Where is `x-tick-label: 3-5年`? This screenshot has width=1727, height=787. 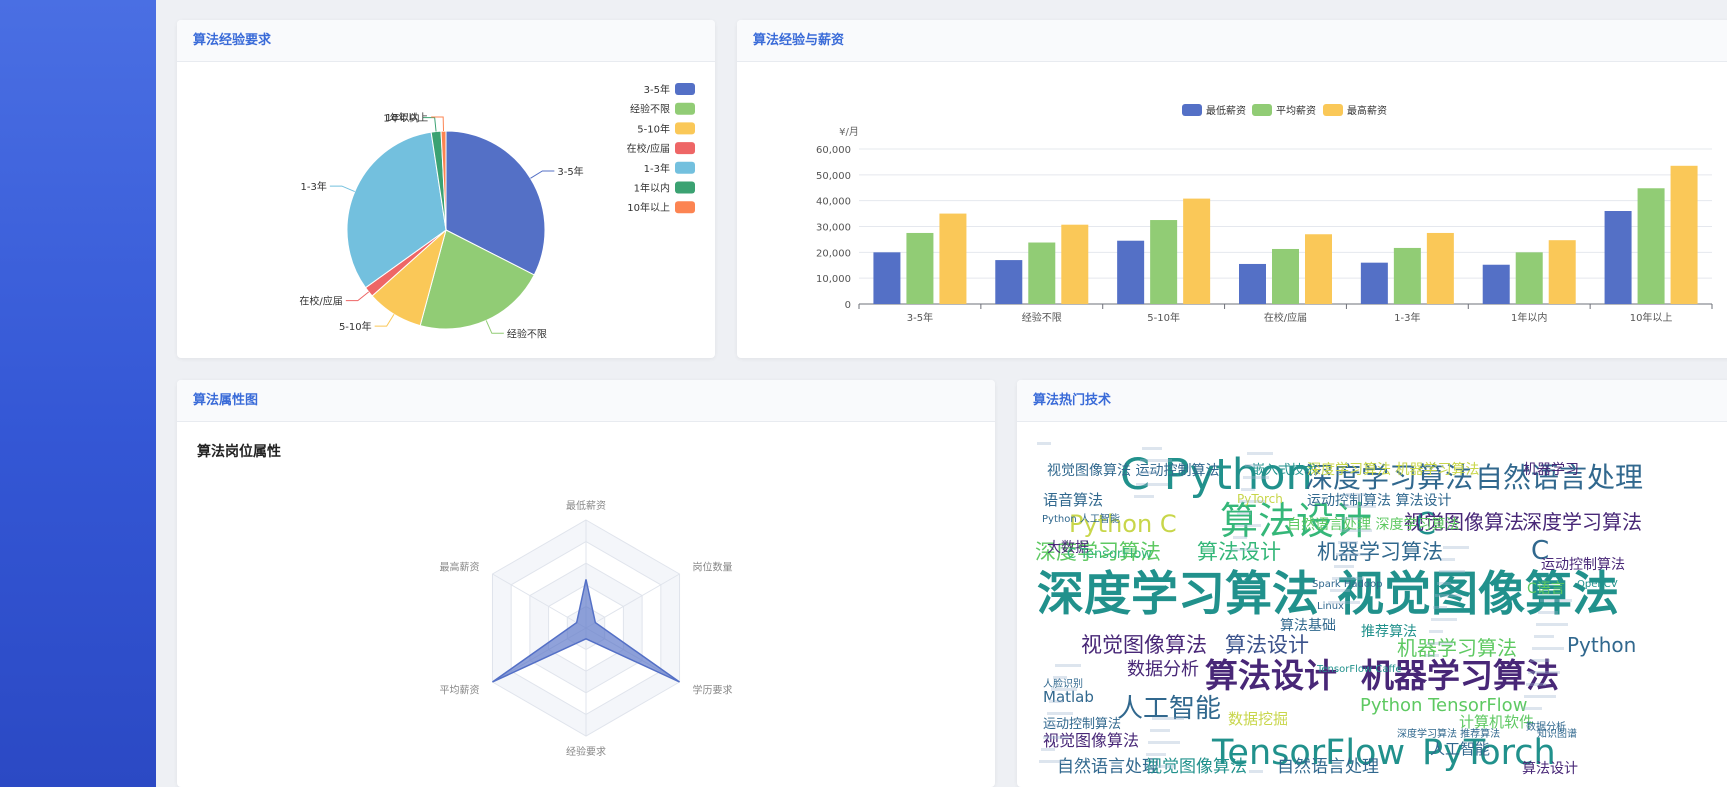
x-tick-label: 3-5年 is located at coordinates (920, 317).